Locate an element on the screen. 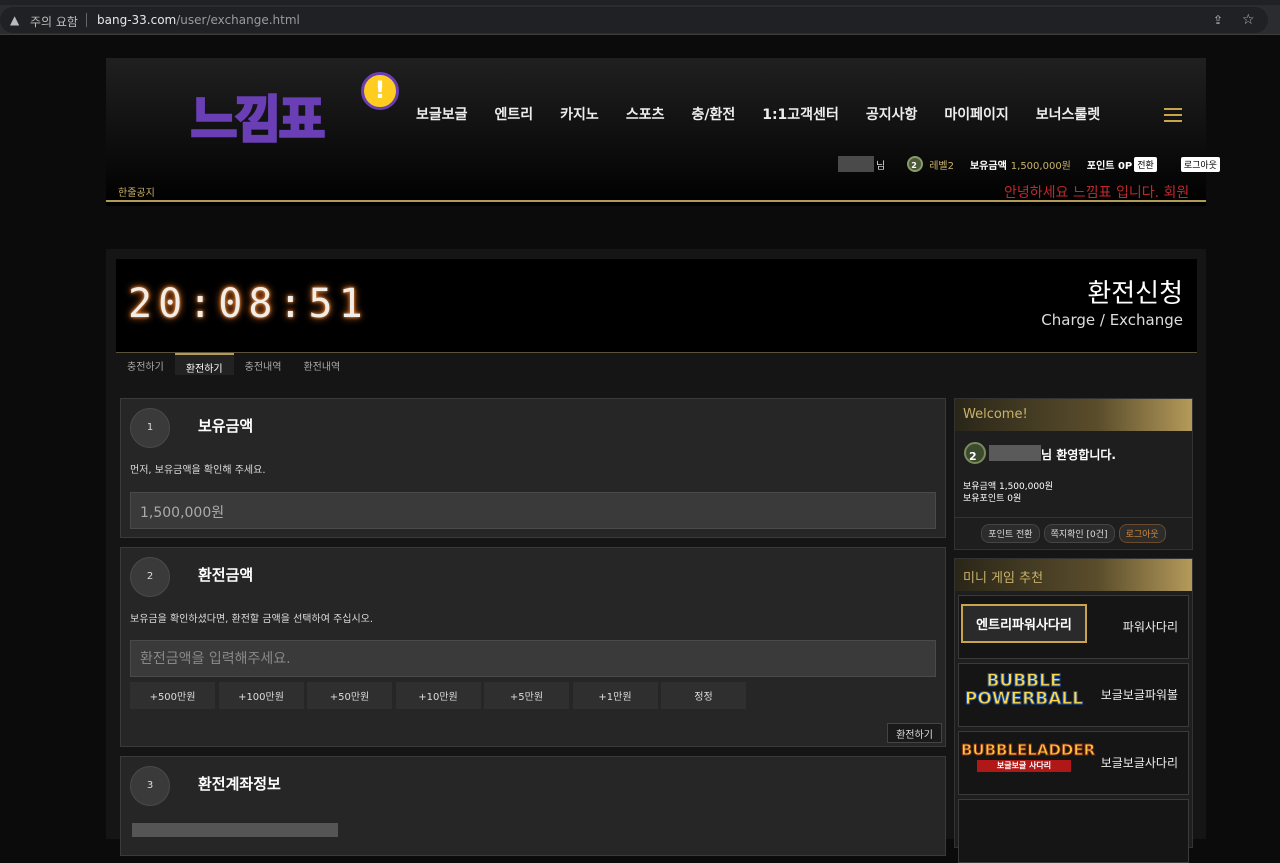  site-logo: 느낌표 ! is located at coordinates (300, 111).